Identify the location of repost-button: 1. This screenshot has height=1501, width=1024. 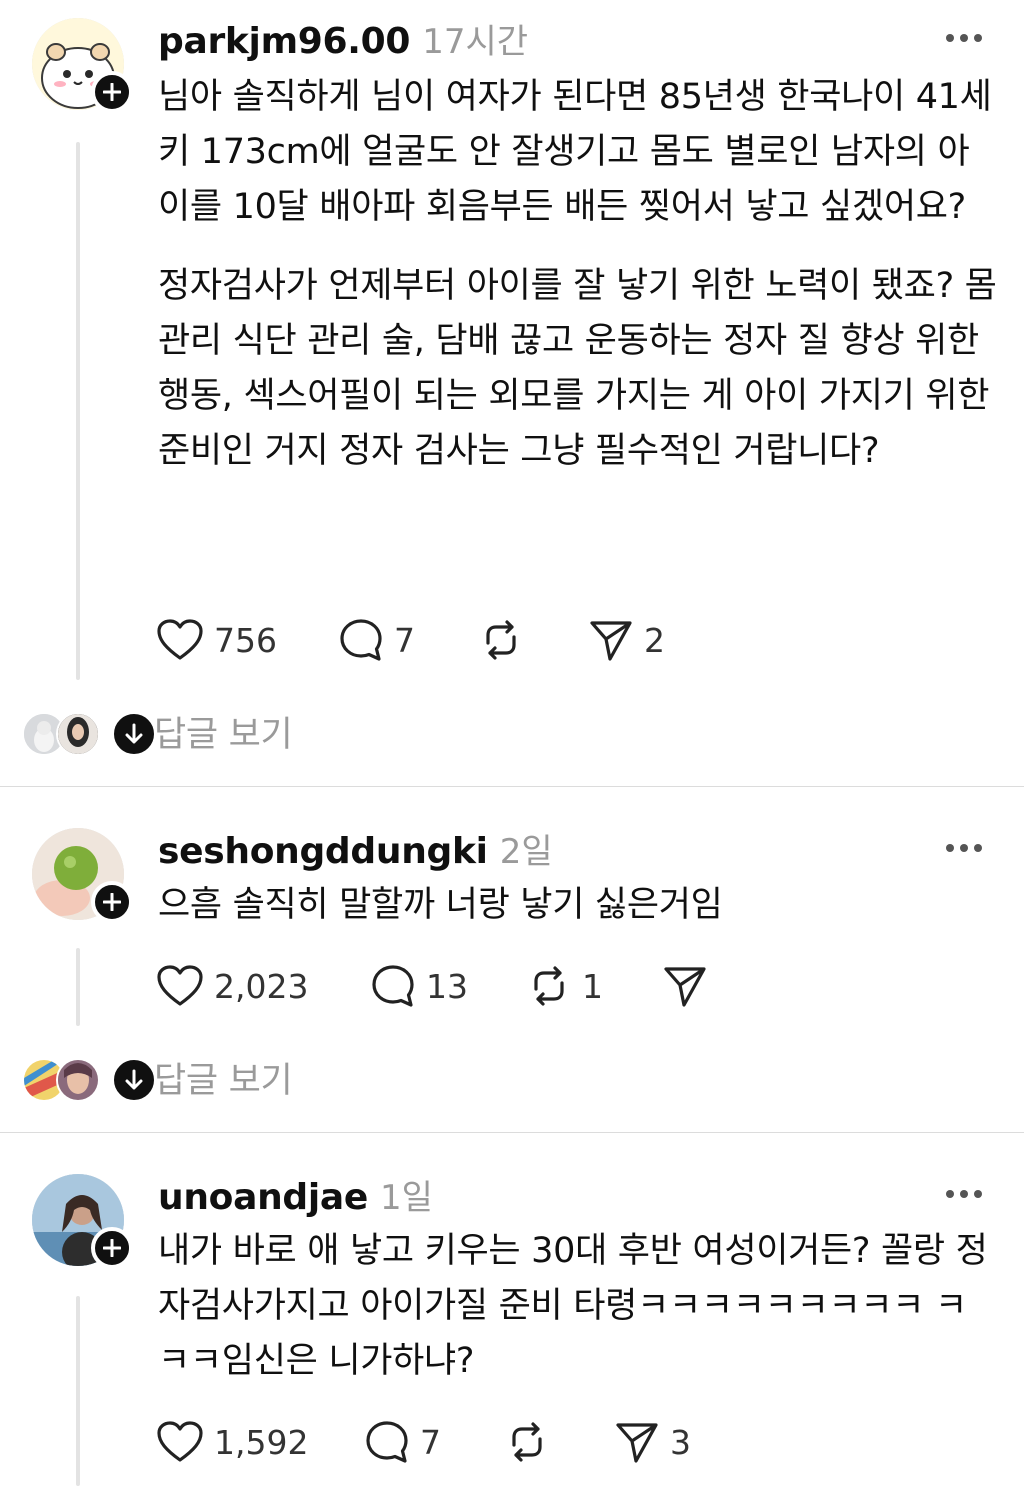
(564, 986).